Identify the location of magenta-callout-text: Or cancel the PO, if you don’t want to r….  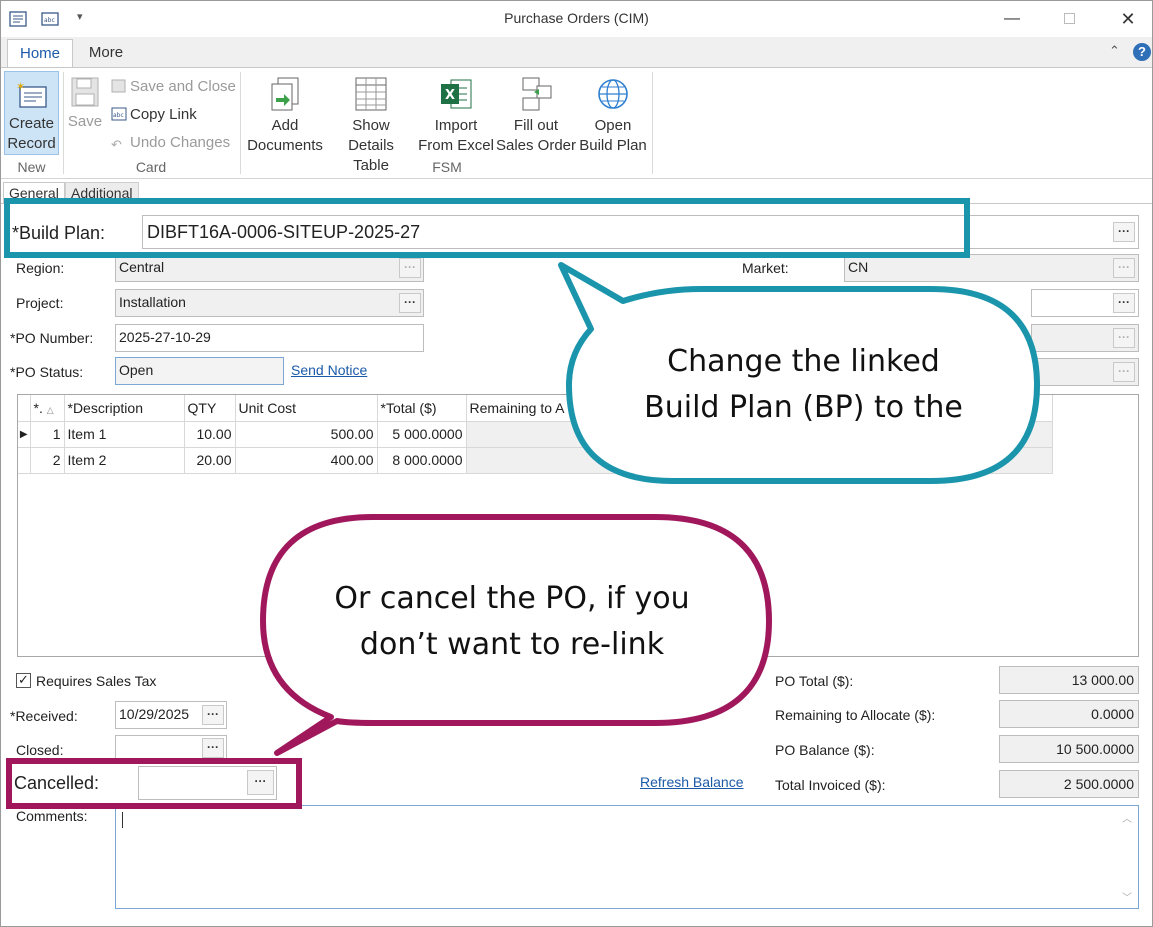
(512, 621).